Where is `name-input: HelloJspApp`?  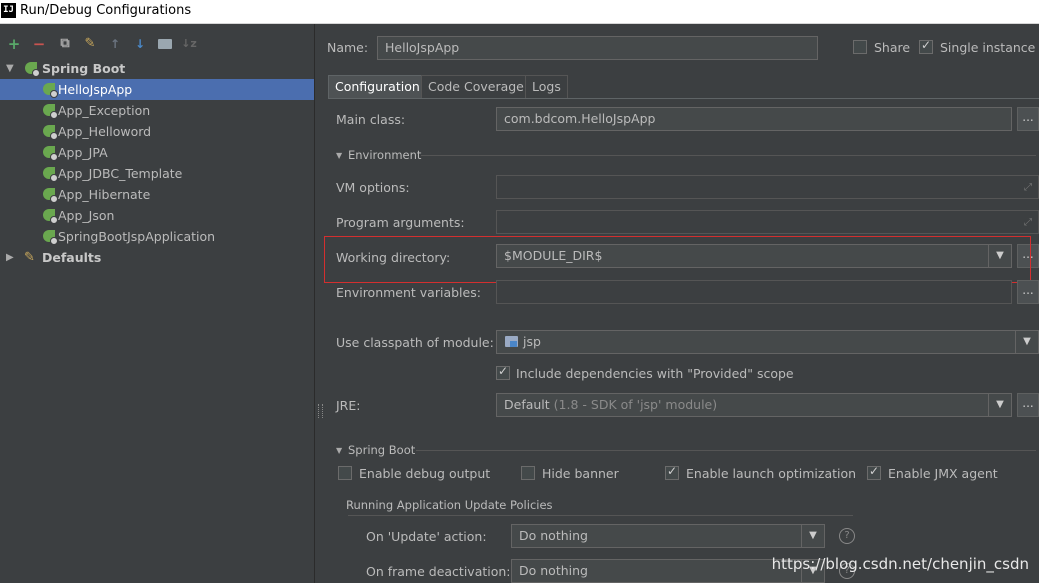
name-input: HelloJspApp is located at coordinates (597, 48).